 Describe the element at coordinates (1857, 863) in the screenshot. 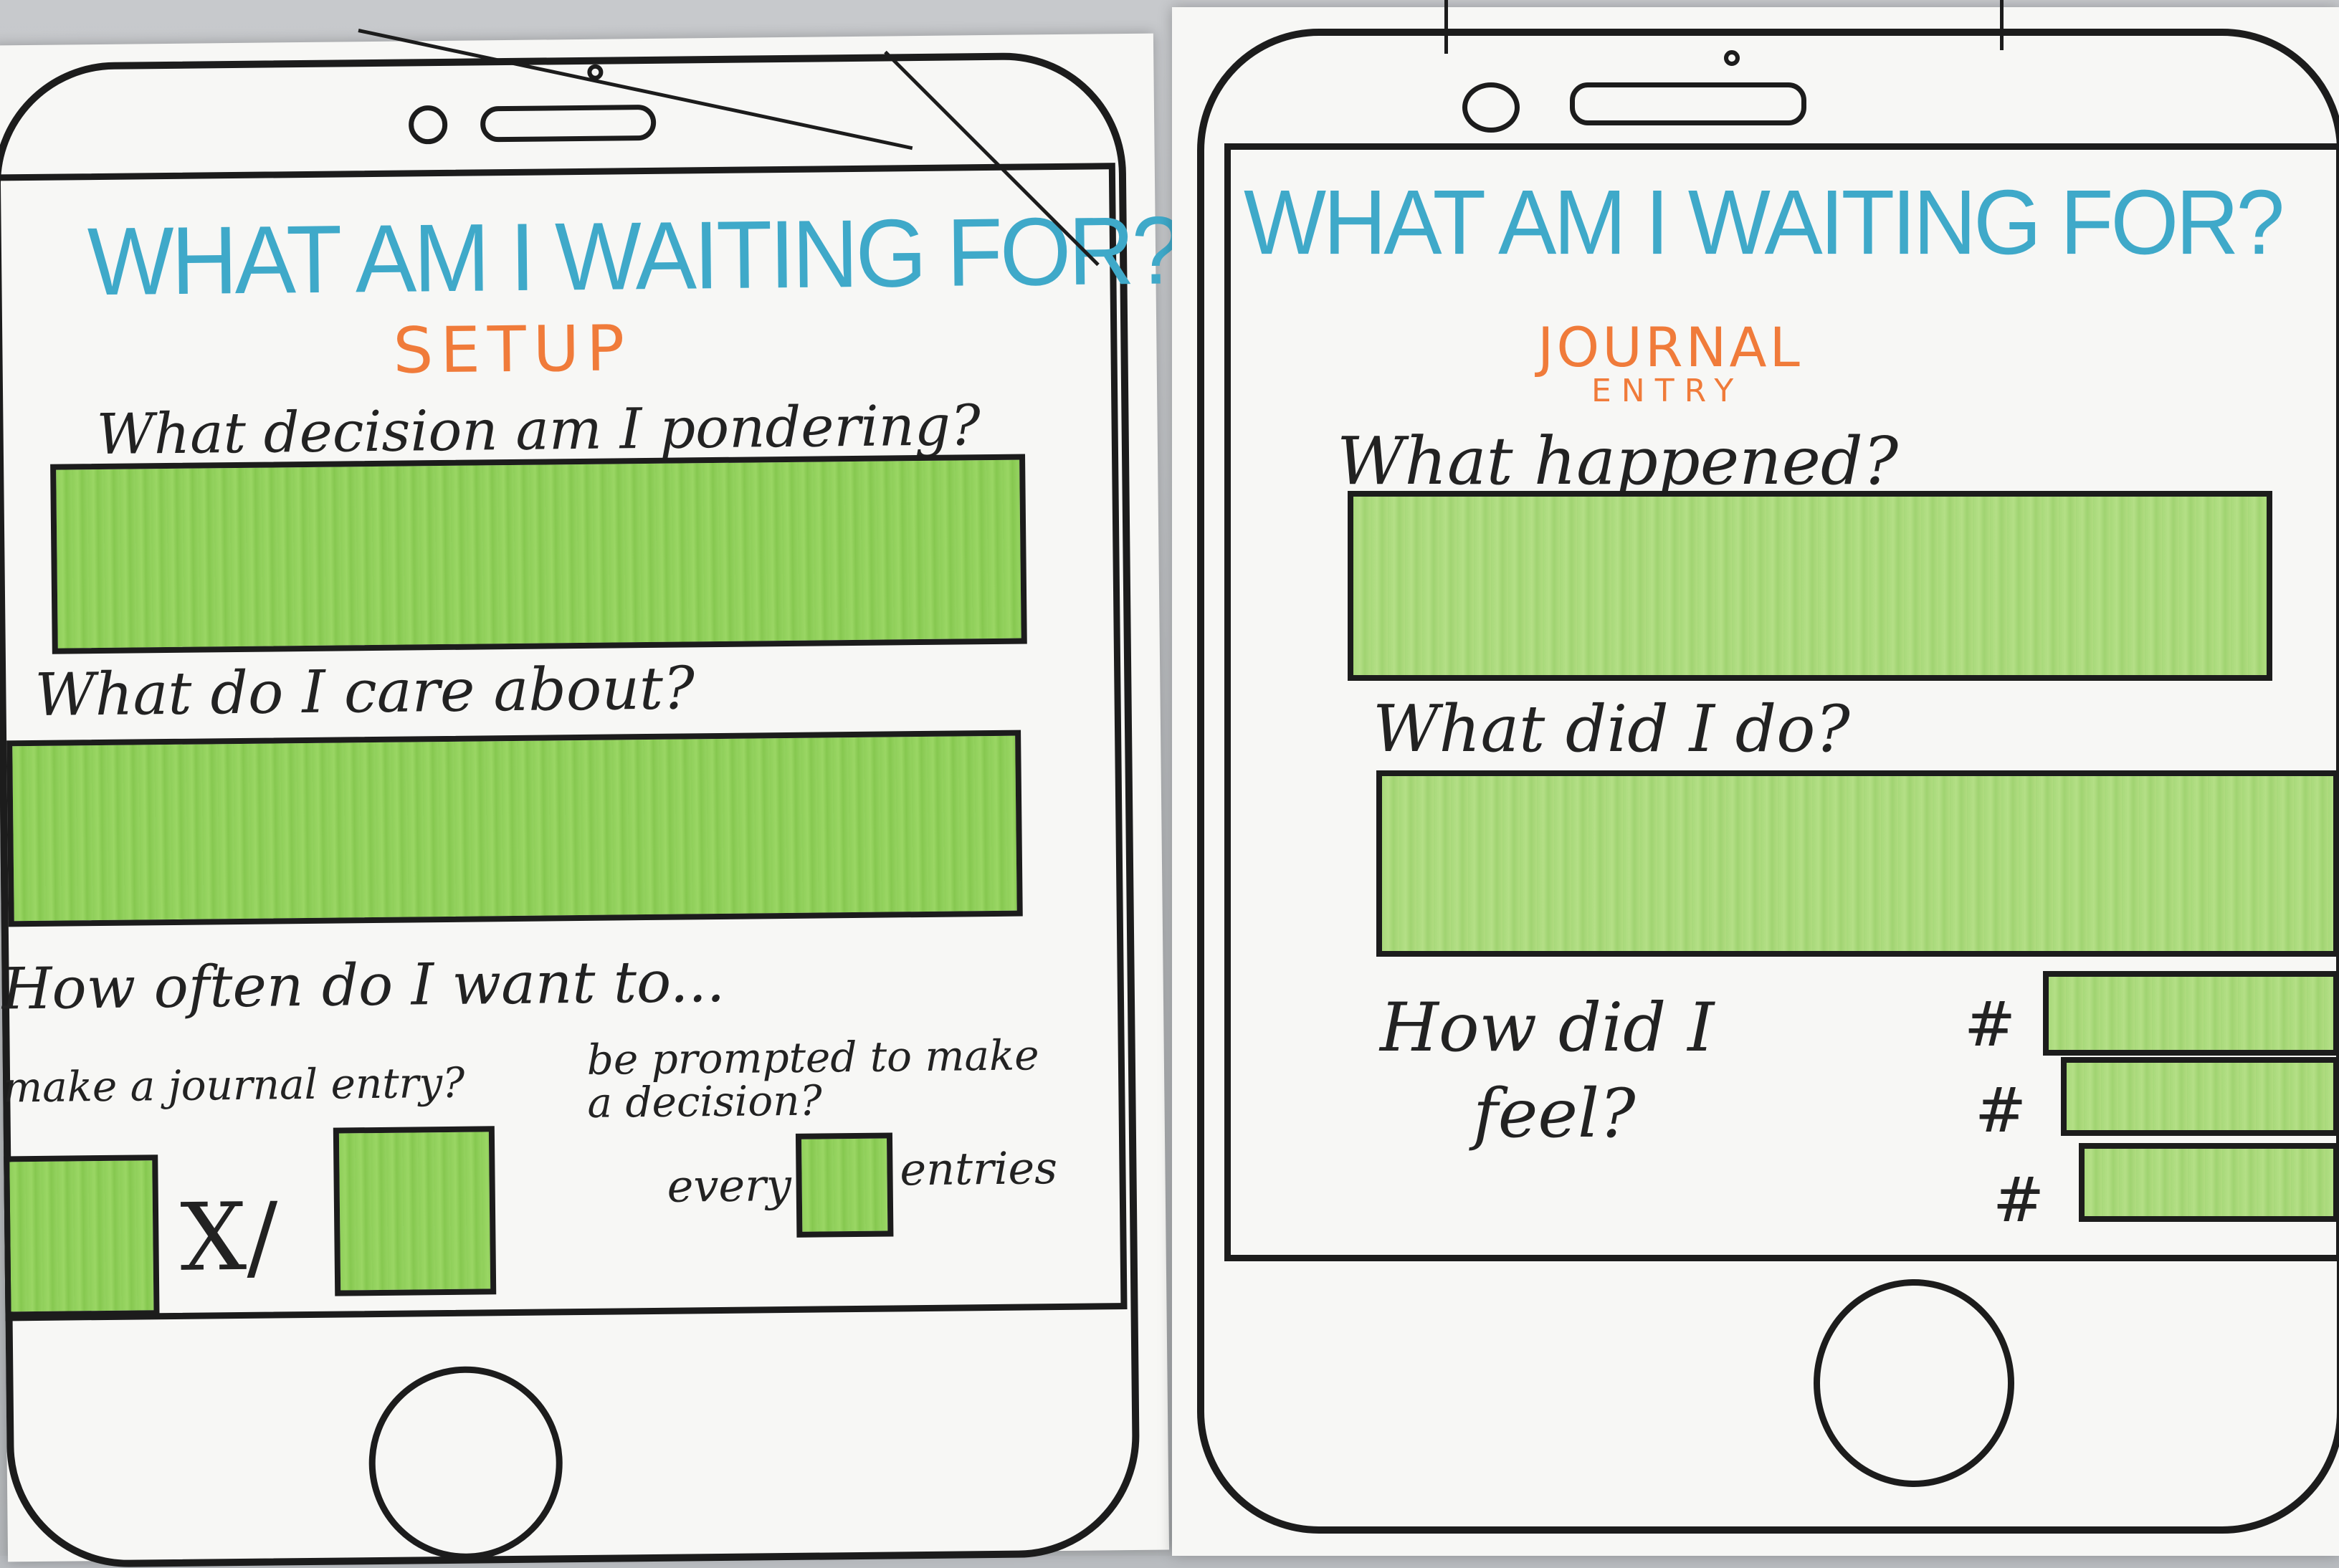

I see `action-input-field` at that location.